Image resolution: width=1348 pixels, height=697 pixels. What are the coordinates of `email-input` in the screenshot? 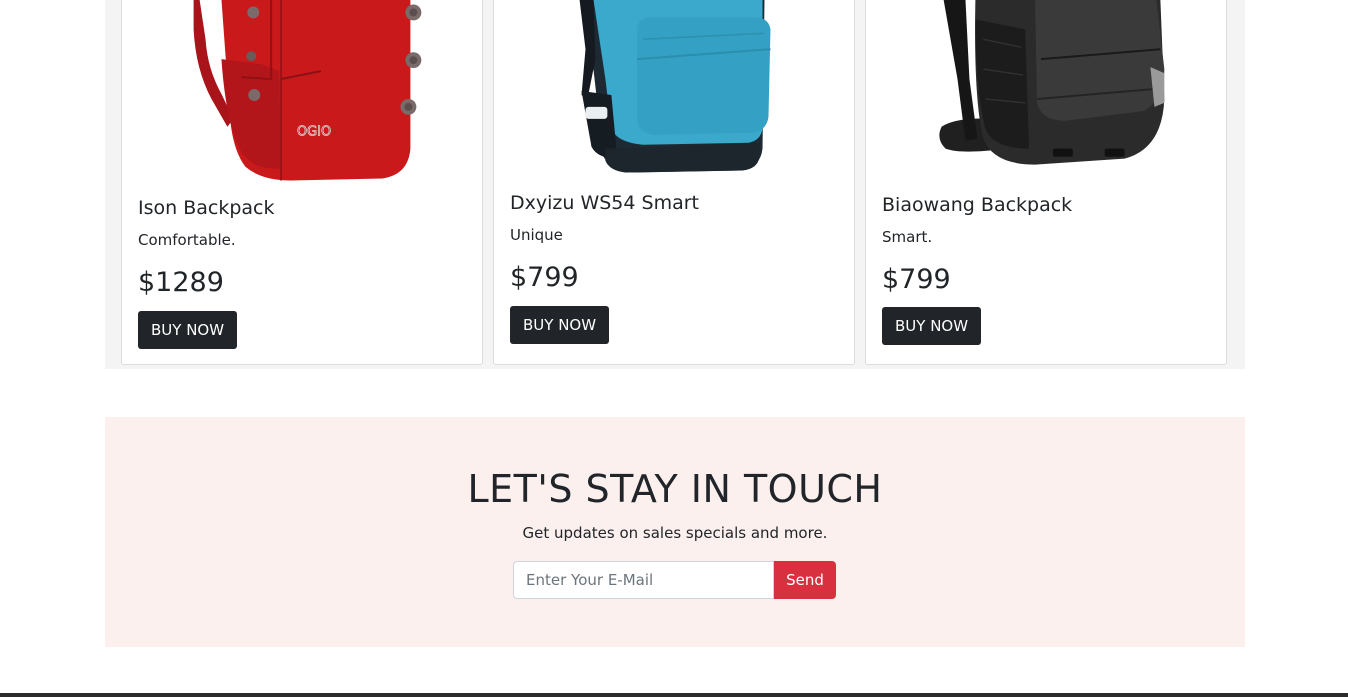 It's located at (643, 580).